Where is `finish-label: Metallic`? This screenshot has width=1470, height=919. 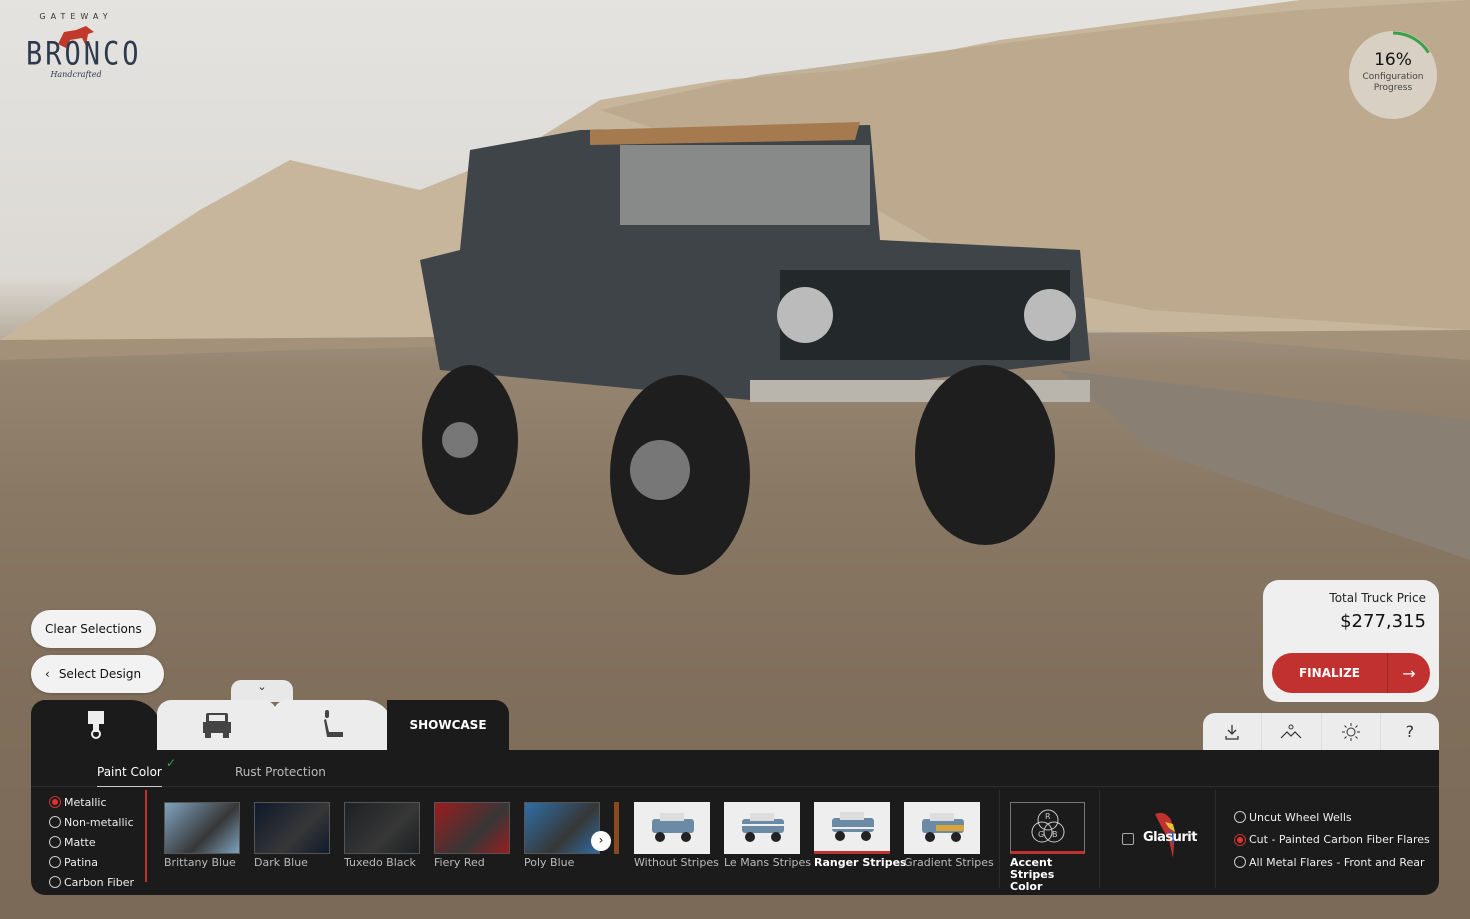
finish-label: Metallic is located at coordinates (85, 802).